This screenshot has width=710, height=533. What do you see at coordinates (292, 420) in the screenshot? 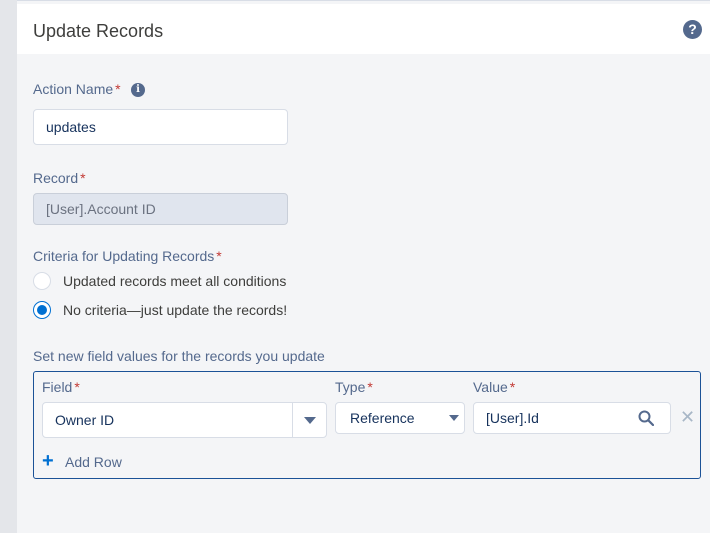
I see `divider` at bounding box center [292, 420].